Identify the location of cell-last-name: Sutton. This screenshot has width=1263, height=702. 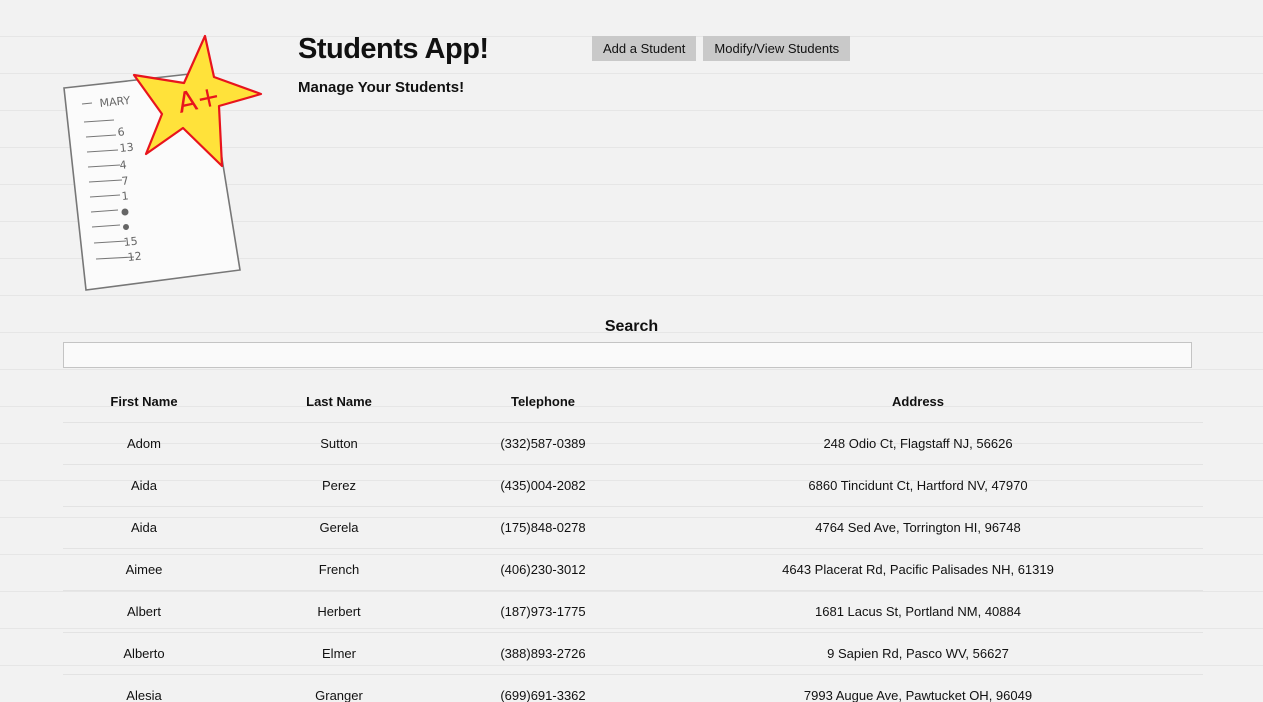
(339, 443).